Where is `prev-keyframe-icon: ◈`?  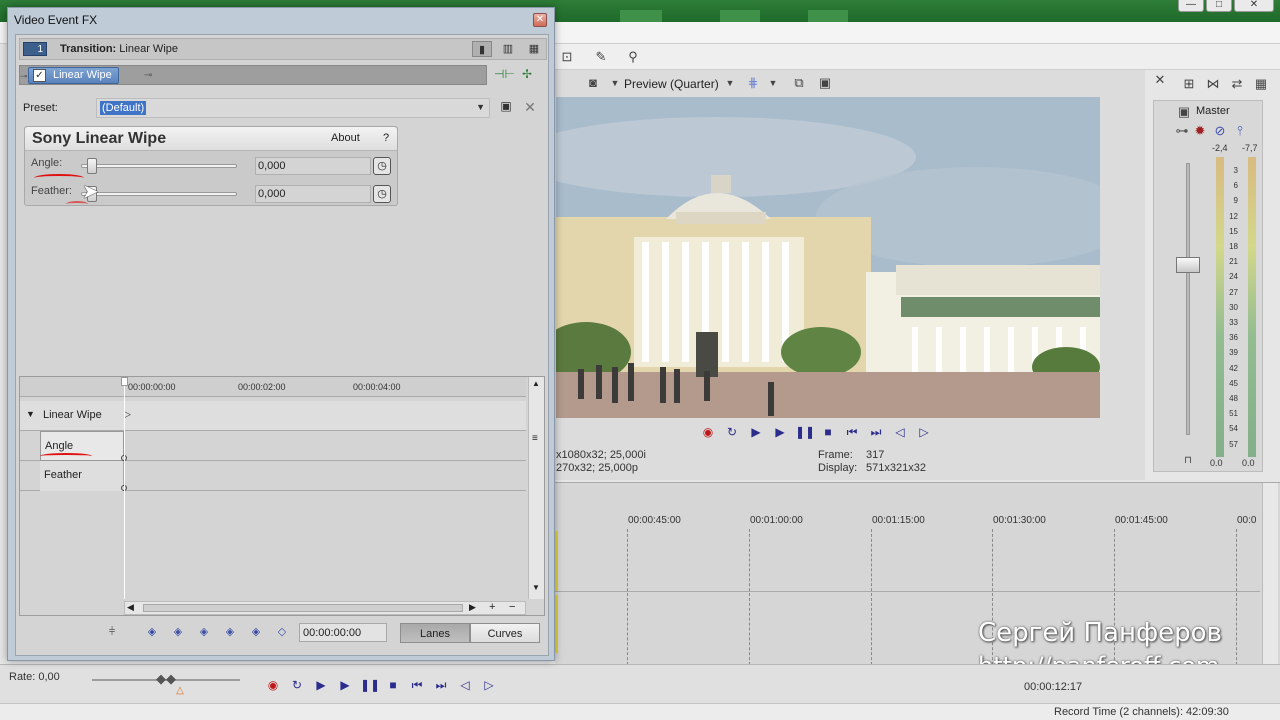 prev-keyframe-icon: ◈ is located at coordinates (178, 632).